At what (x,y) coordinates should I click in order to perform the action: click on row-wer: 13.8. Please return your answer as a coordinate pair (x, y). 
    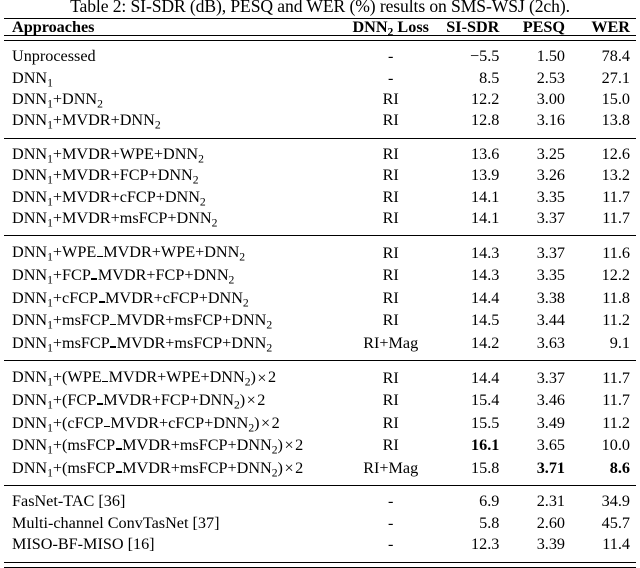
    Looking at the image, I should click on (615, 120).